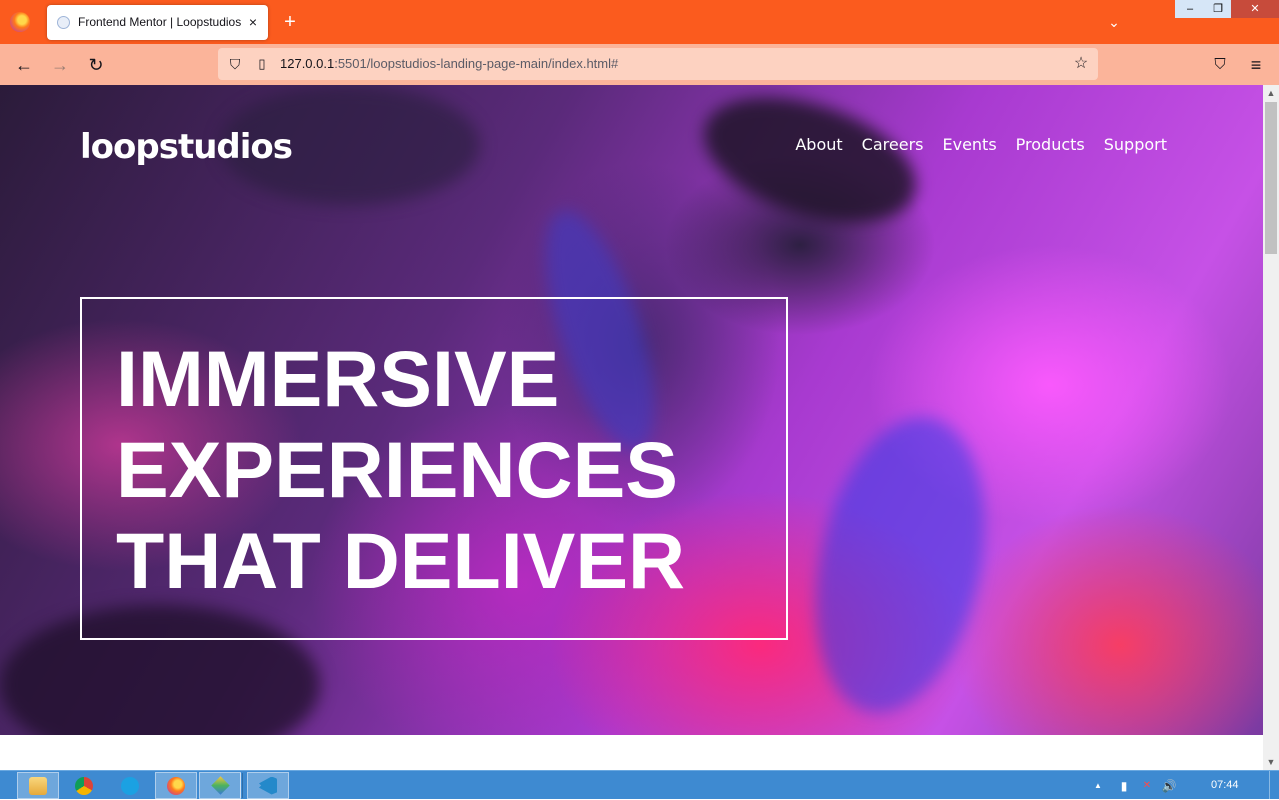 This screenshot has width=1279, height=800. Describe the element at coordinates (262, 64) in the screenshot. I see `page-info-icon: ▯` at that location.